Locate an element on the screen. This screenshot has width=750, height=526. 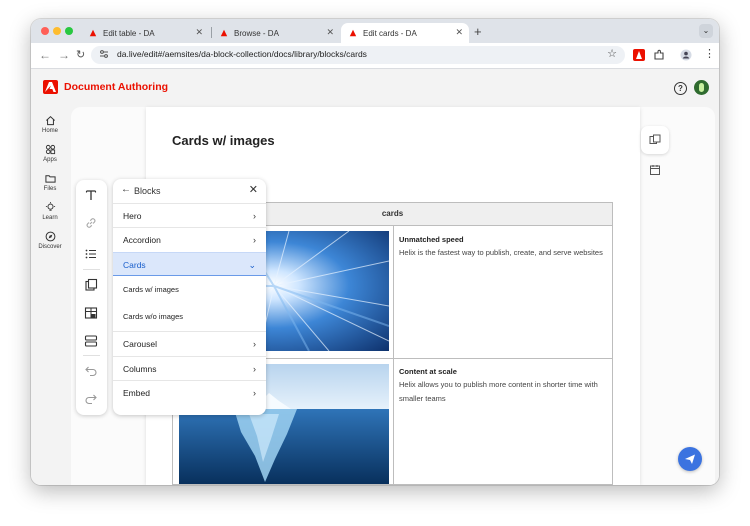
block-item-embed: Embed › is located at coordinates (189, 392).